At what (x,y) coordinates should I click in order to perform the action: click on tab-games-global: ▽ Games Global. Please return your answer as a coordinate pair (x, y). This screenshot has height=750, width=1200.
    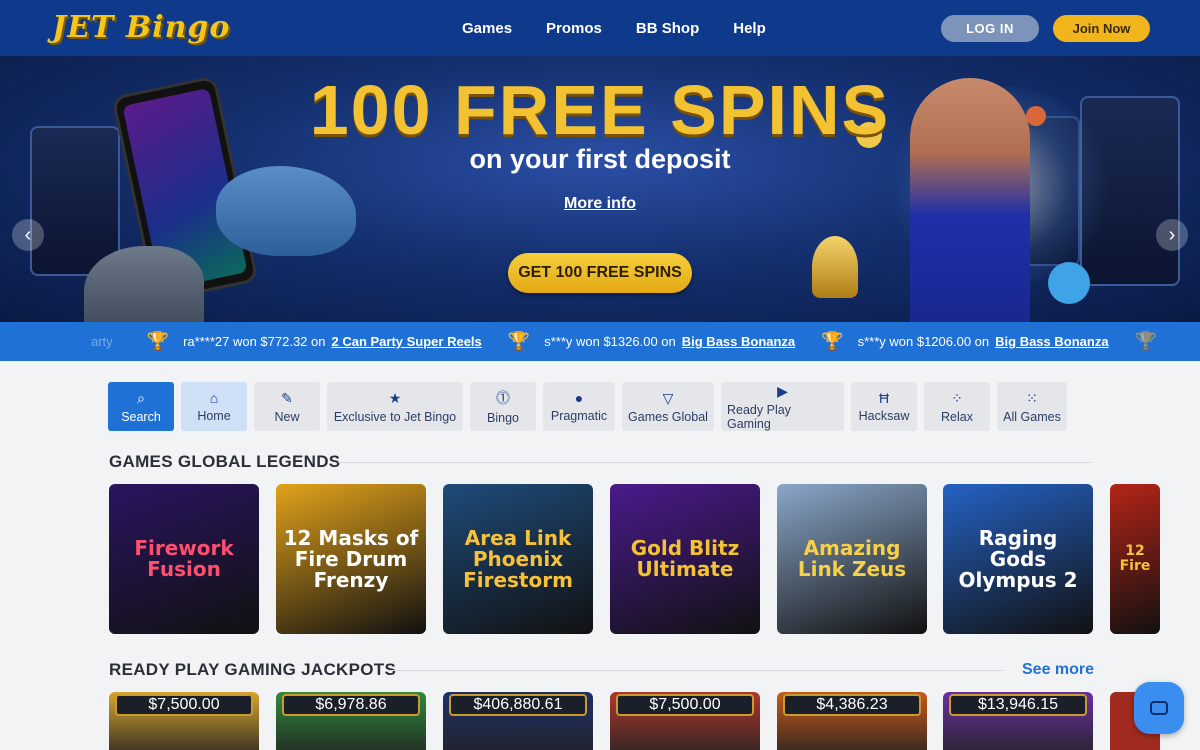
    Looking at the image, I should click on (668, 406).